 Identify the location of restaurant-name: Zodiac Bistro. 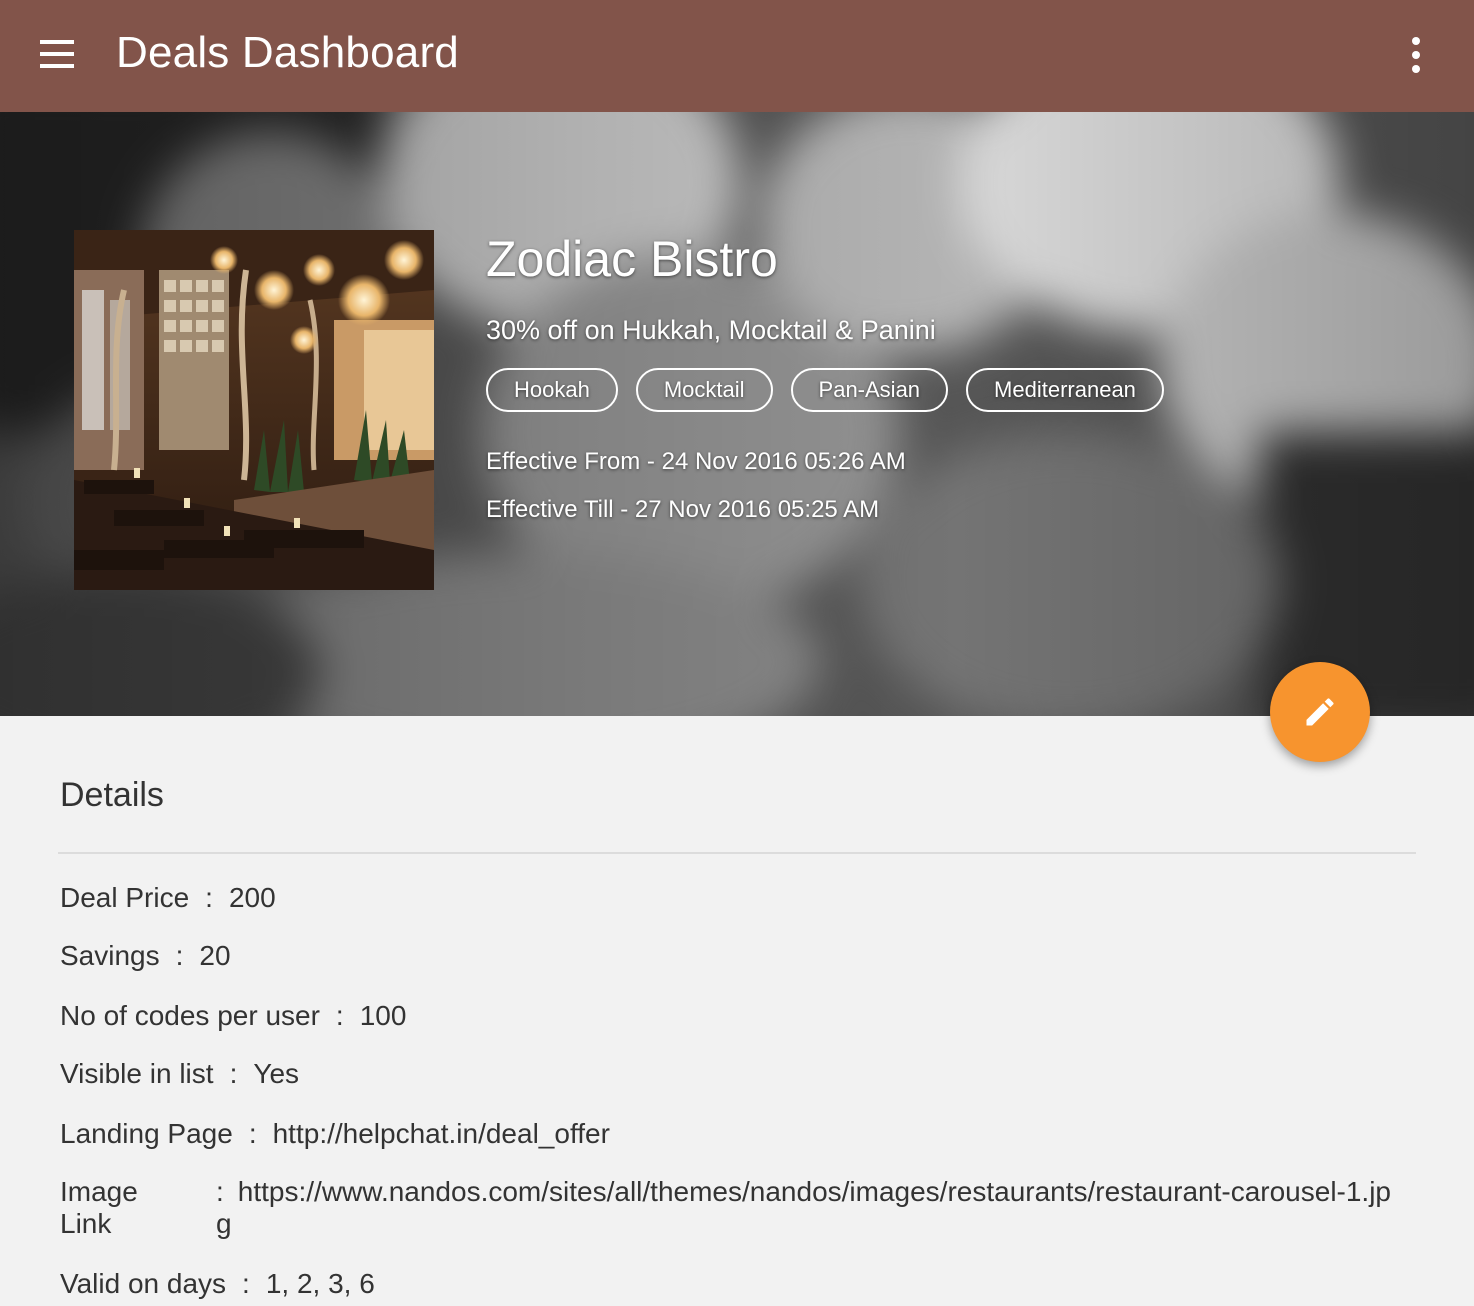
(632, 259).